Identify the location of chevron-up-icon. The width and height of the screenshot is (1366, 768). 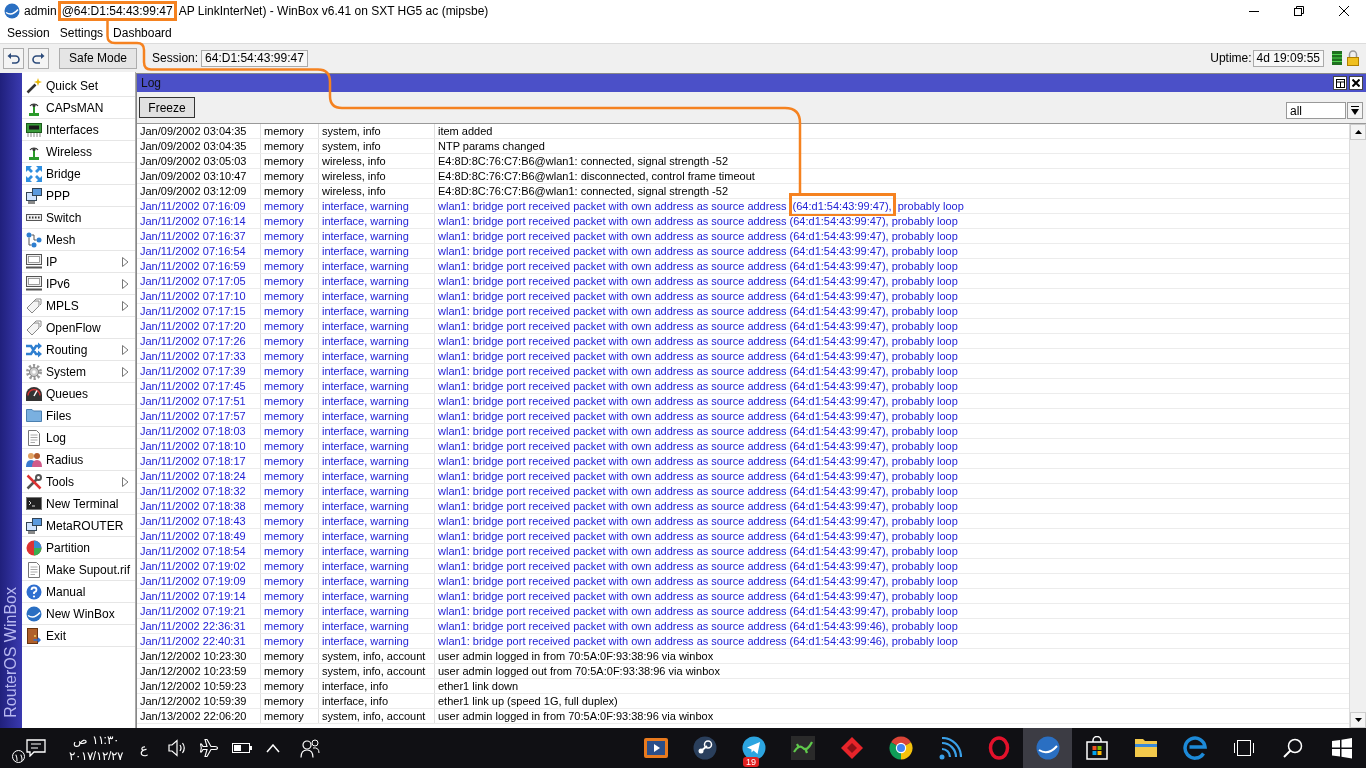
(273, 748).